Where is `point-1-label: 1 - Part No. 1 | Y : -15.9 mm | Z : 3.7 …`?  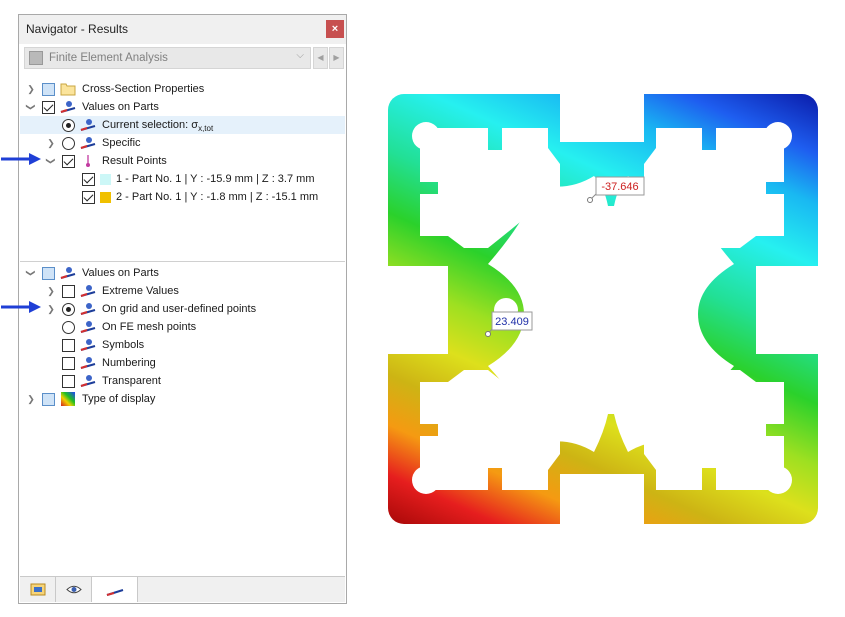
point-1-label: 1 - Part No. 1 | Y : -15.9 mm | Z : 3.7 … is located at coordinates (215, 179).